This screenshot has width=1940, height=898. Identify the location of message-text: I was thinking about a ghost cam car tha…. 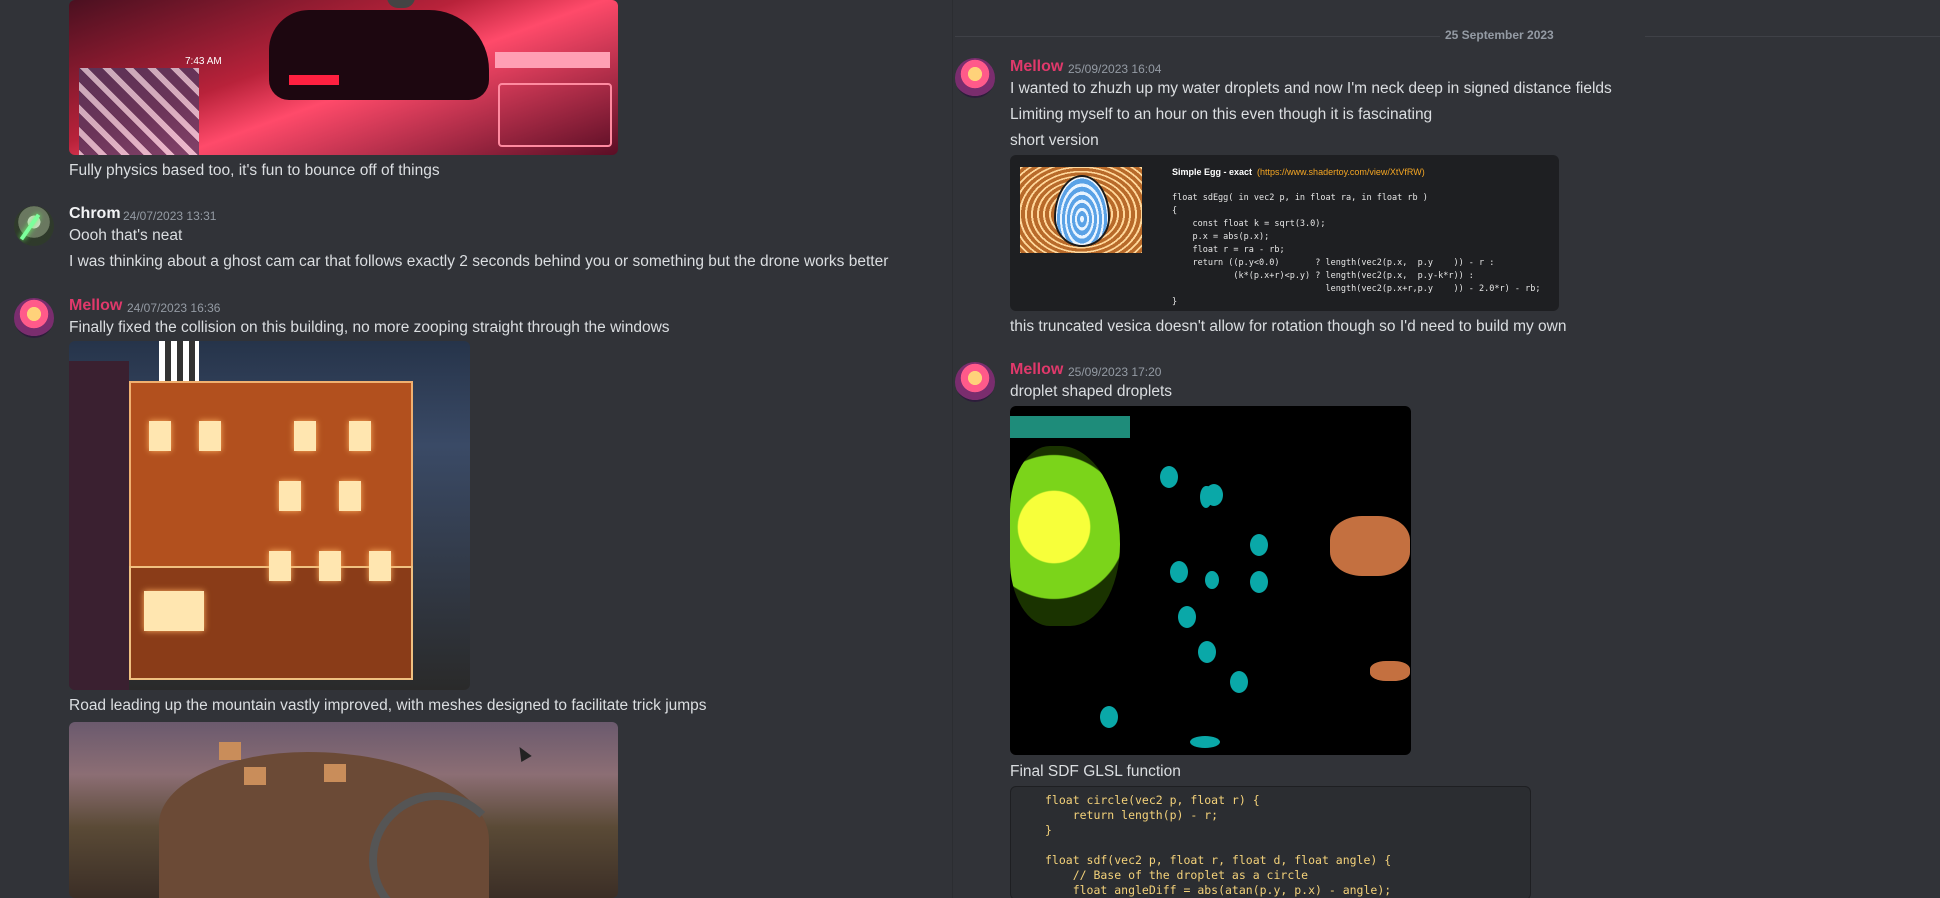
(479, 261).